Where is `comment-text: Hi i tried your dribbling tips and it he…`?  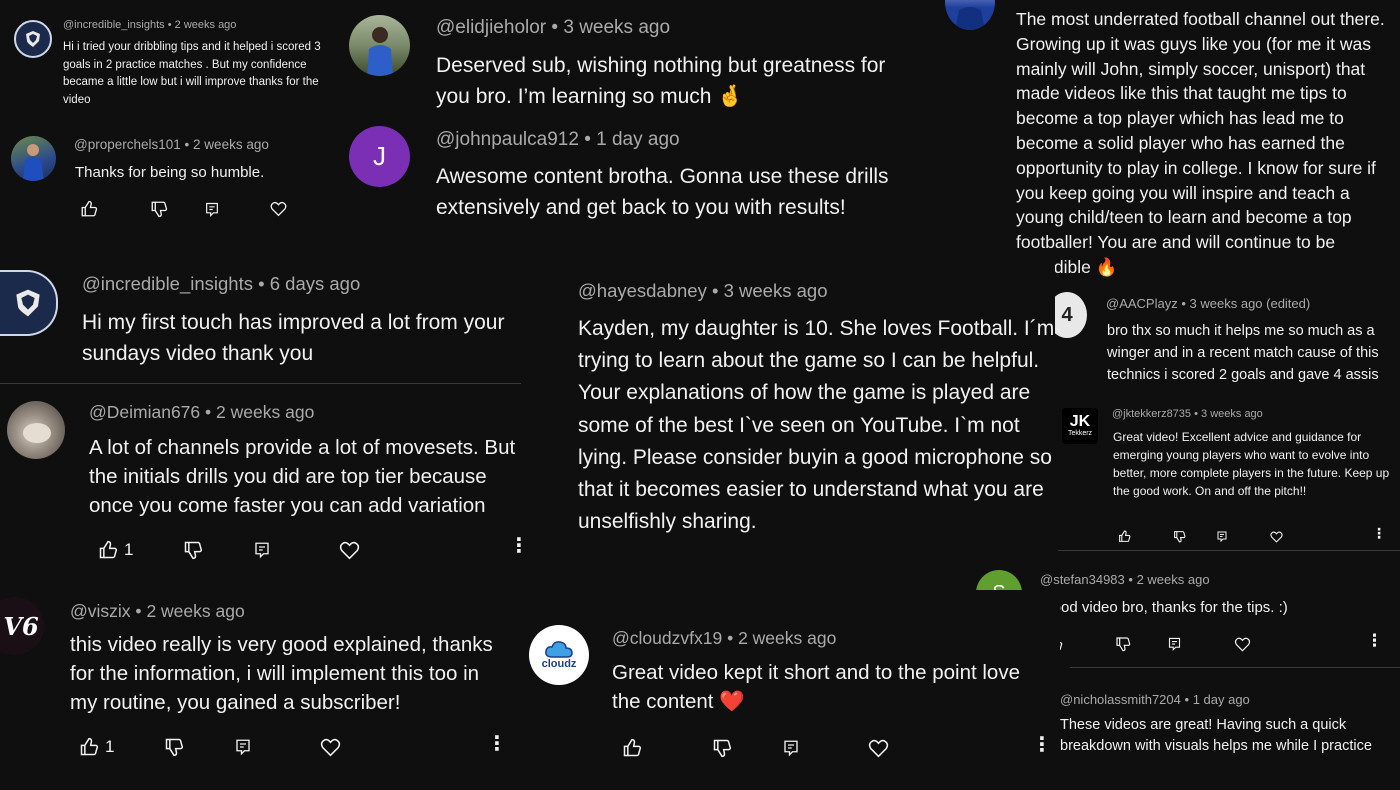 comment-text: Hi i tried your dribbling tips and it he… is located at coordinates (192, 73).